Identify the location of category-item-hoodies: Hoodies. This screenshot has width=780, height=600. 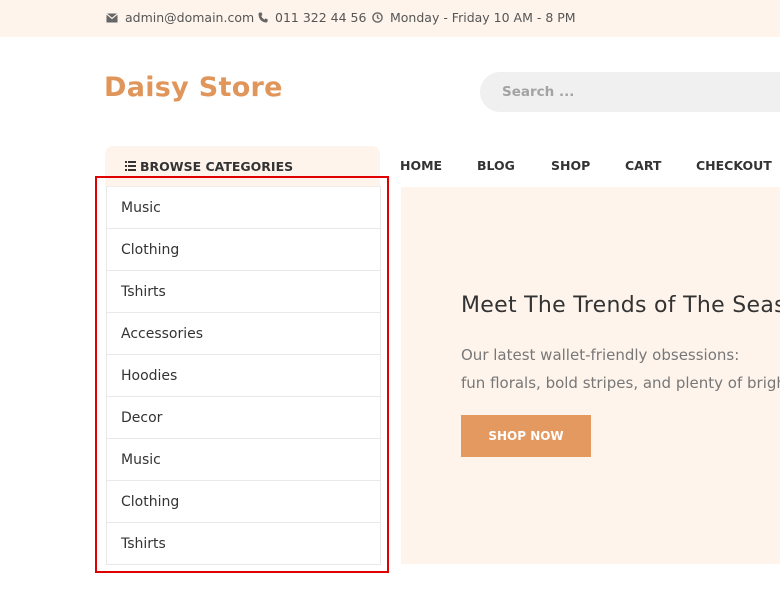
(243, 375).